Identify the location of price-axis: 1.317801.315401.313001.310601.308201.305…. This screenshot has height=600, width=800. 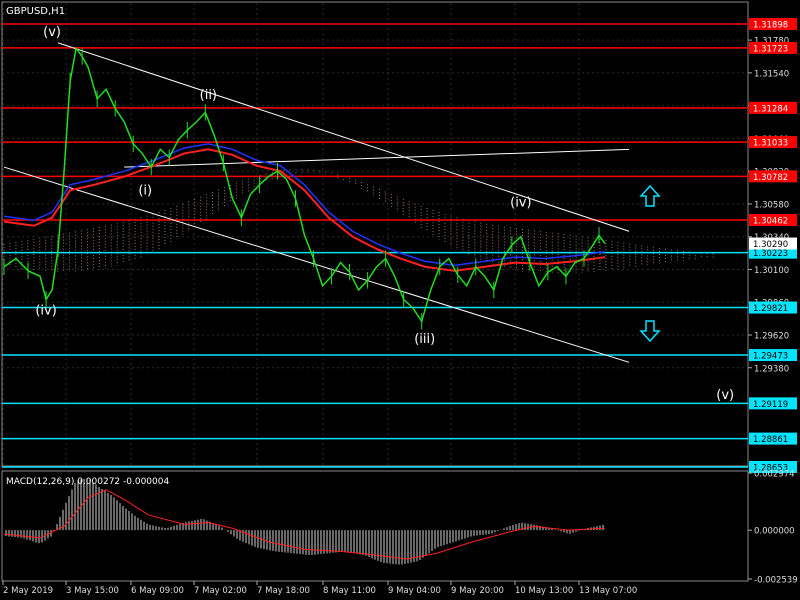
(768, 205).